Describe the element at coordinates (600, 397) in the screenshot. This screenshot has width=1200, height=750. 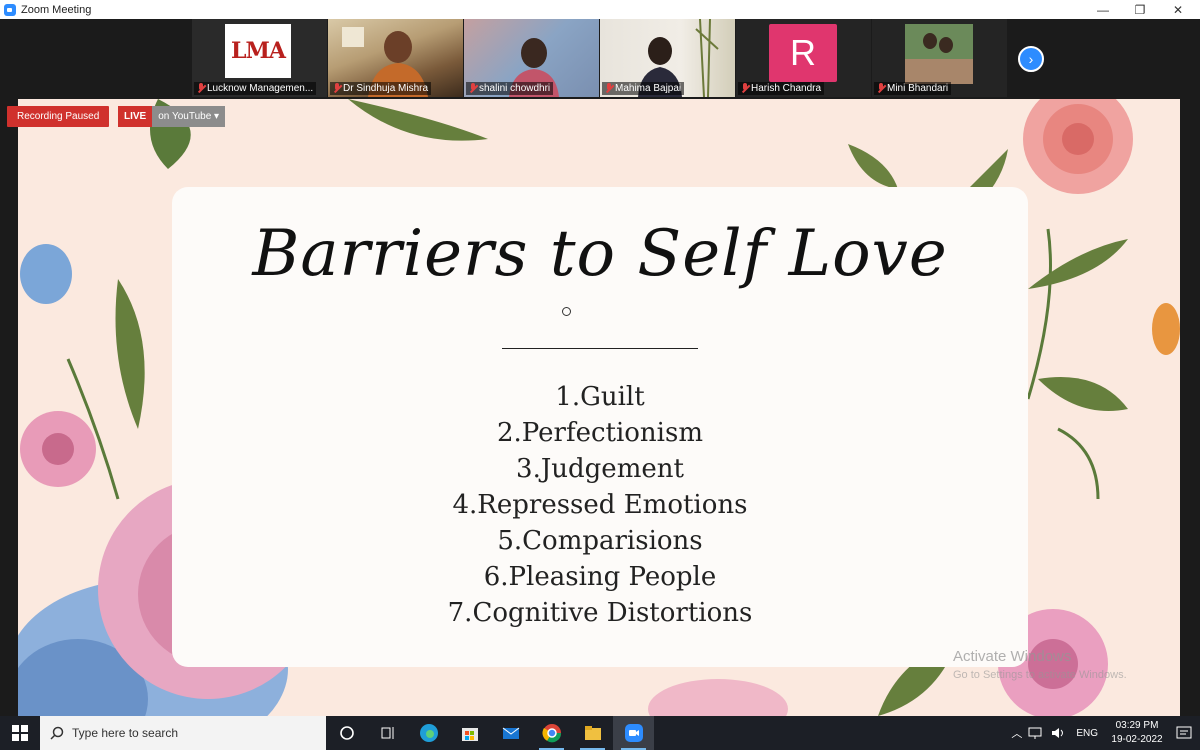
I see `list-item: 1.Guilt` at that location.